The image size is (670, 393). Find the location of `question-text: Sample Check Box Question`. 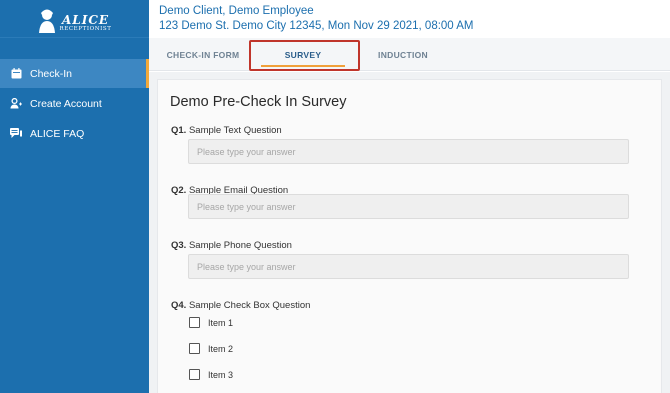

question-text: Sample Check Box Question is located at coordinates (249, 305).